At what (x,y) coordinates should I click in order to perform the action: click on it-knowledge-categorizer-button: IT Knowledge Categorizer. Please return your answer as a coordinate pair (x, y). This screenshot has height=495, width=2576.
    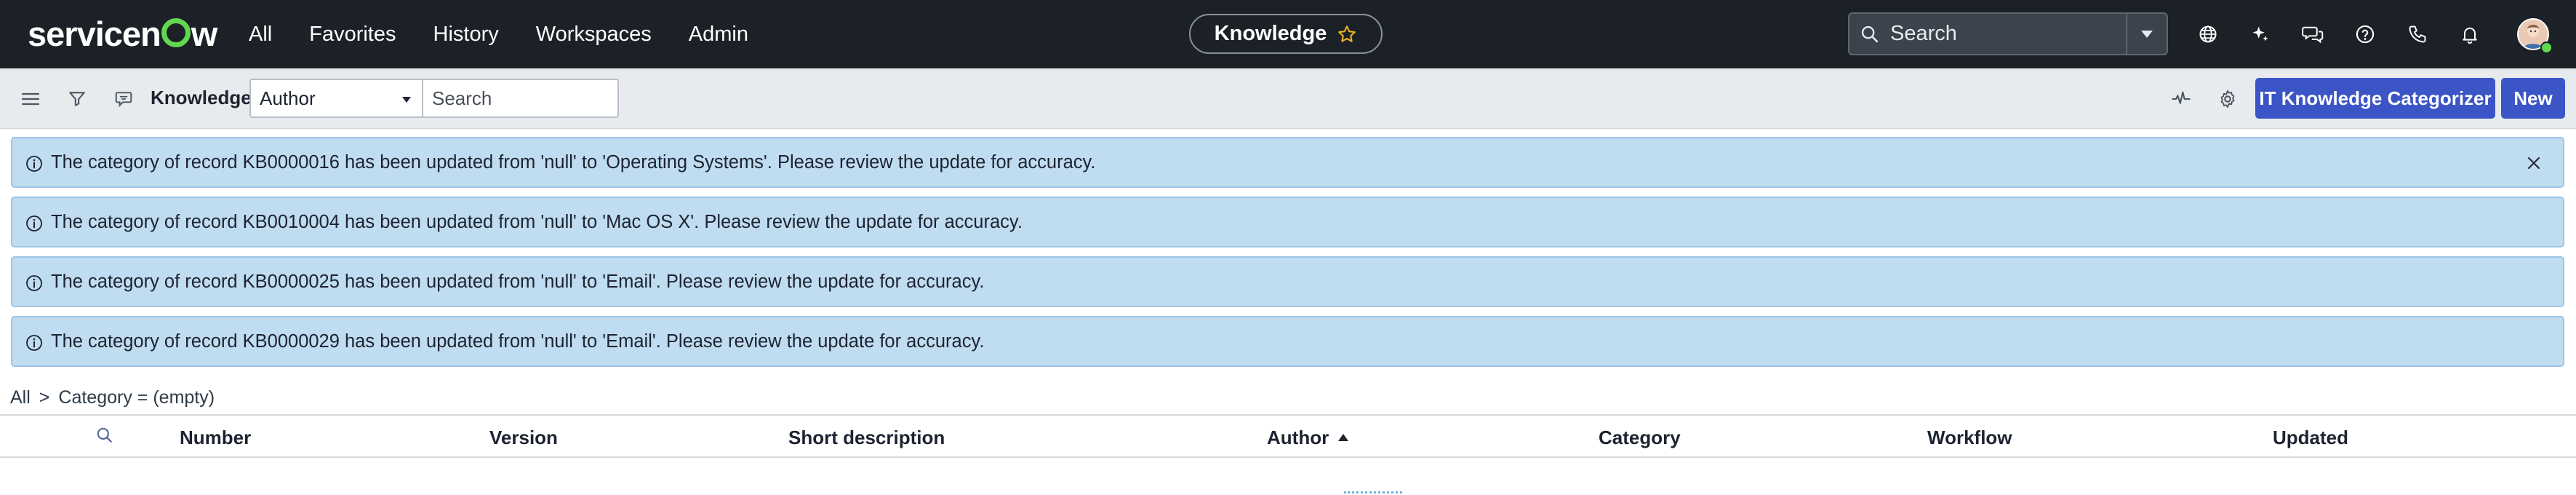
    Looking at the image, I should click on (2375, 98).